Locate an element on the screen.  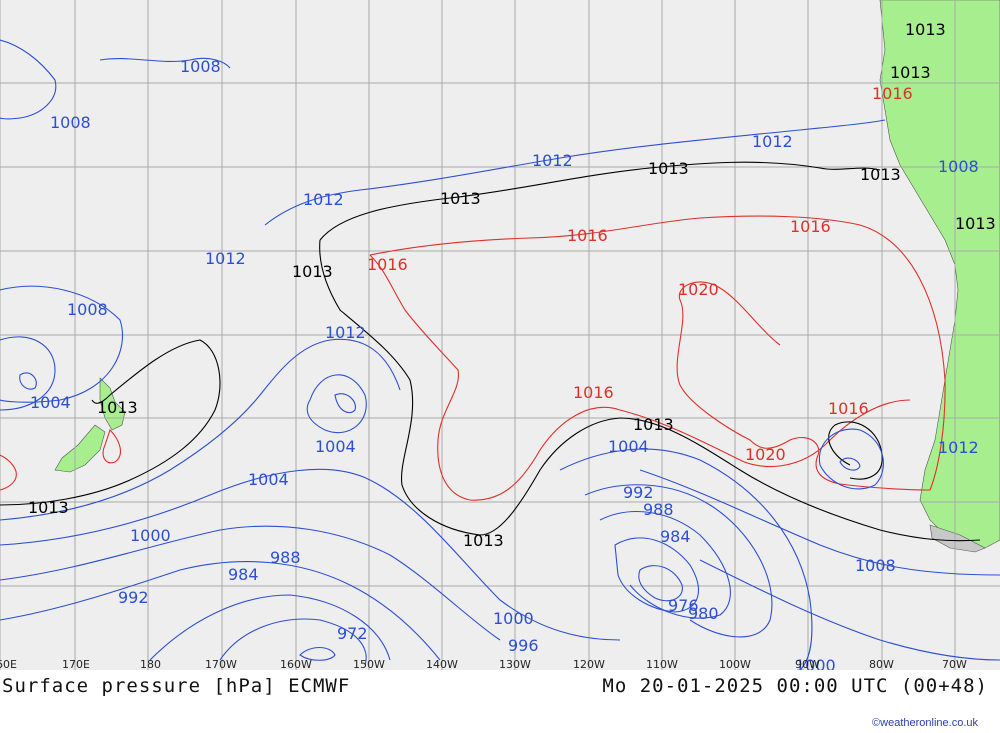
lon-label: 90W is located at coordinates (807, 664).